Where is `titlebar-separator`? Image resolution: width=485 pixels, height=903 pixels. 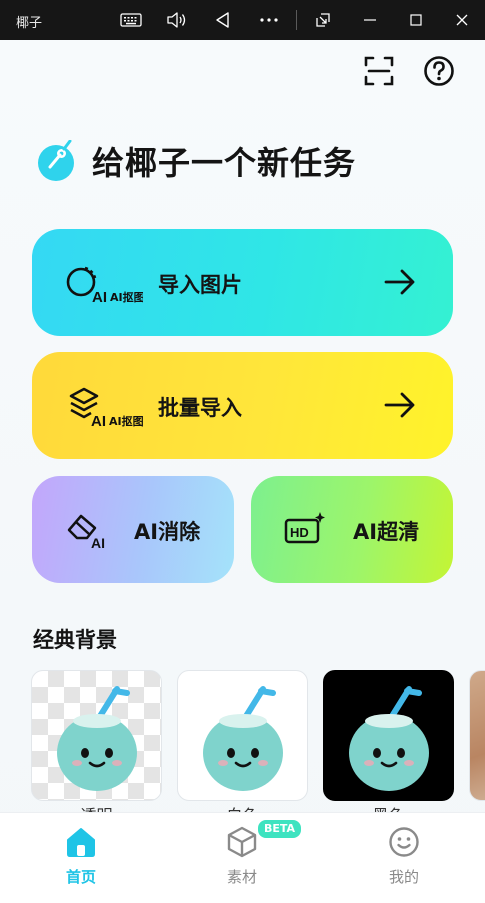 titlebar-separator is located at coordinates (296, 20).